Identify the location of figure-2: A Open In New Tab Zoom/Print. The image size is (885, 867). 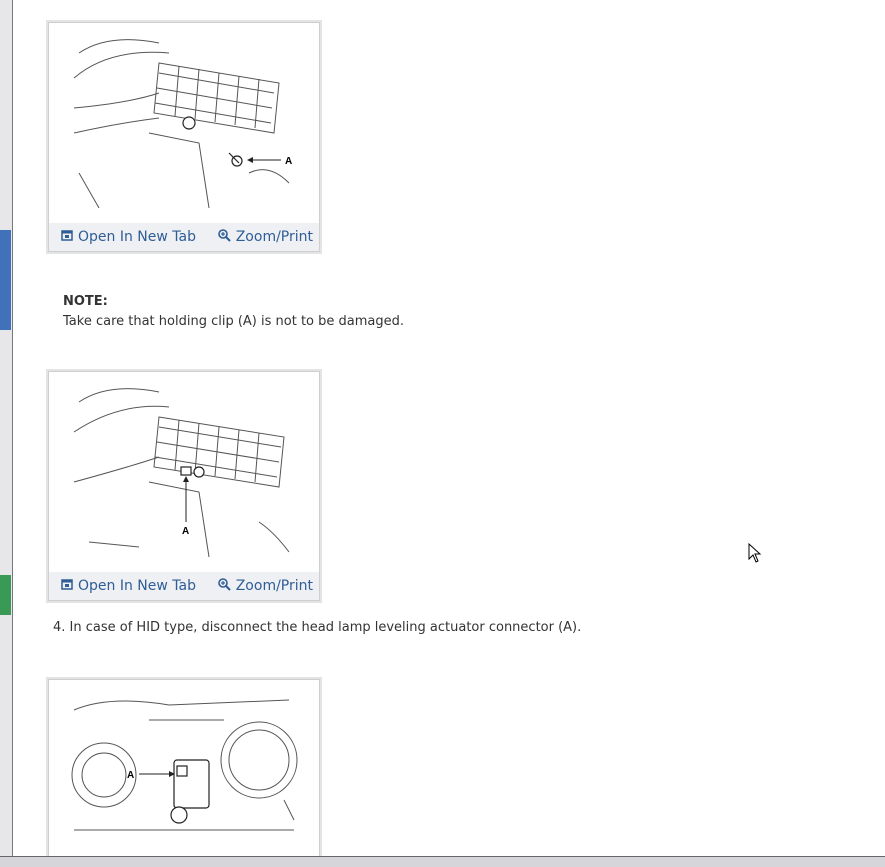
(184, 486).